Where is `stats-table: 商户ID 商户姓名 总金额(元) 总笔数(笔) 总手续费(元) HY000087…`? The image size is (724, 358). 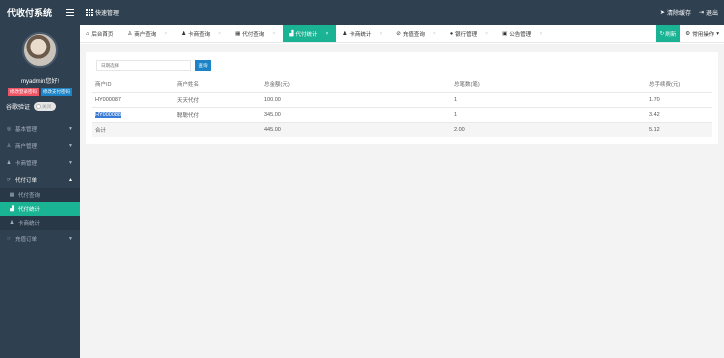
stats-table: 商户ID 商户姓名 总金额(元) 总笔数(笔) 总手续费(元) HY000087… is located at coordinates (402, 107).